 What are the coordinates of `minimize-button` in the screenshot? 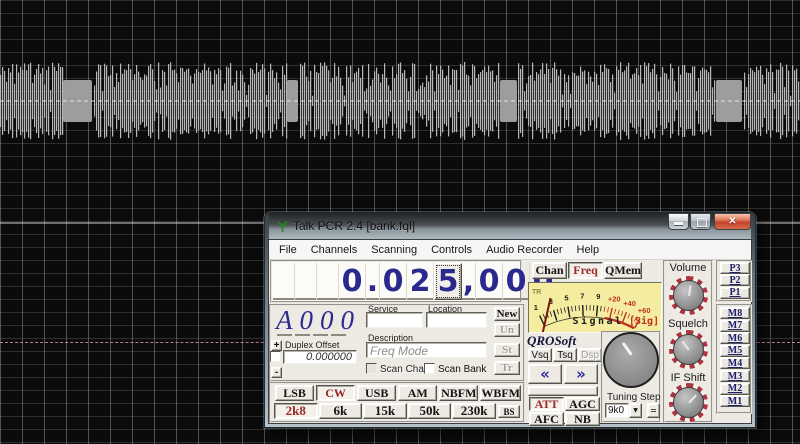 It's located at (678, 221).